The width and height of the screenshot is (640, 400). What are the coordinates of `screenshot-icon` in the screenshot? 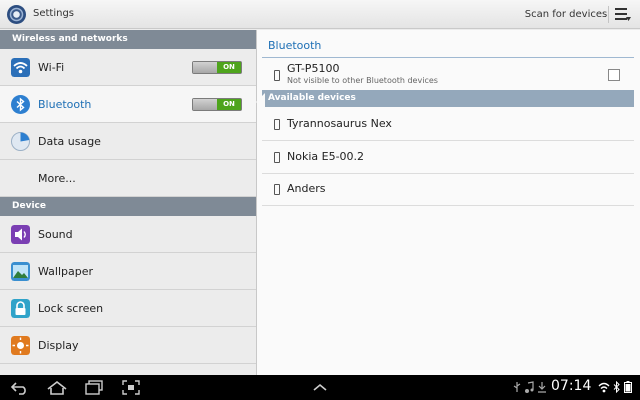 It's located at (131, 387).